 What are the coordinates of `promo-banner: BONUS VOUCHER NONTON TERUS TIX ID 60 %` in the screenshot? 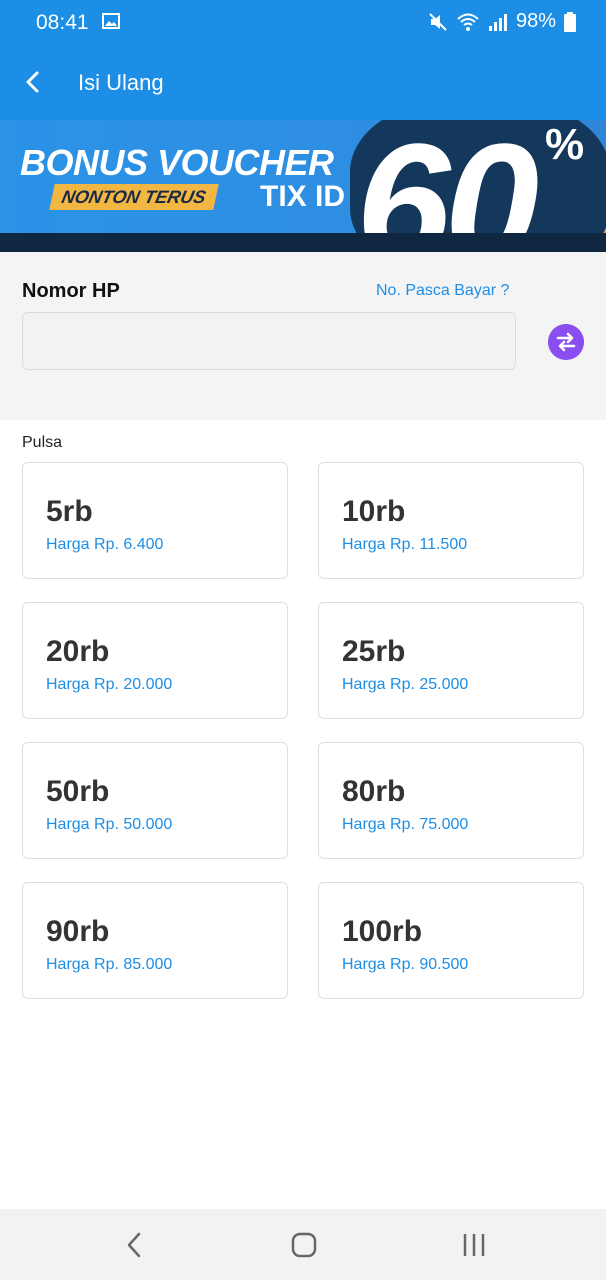 It's located at (303, 186).